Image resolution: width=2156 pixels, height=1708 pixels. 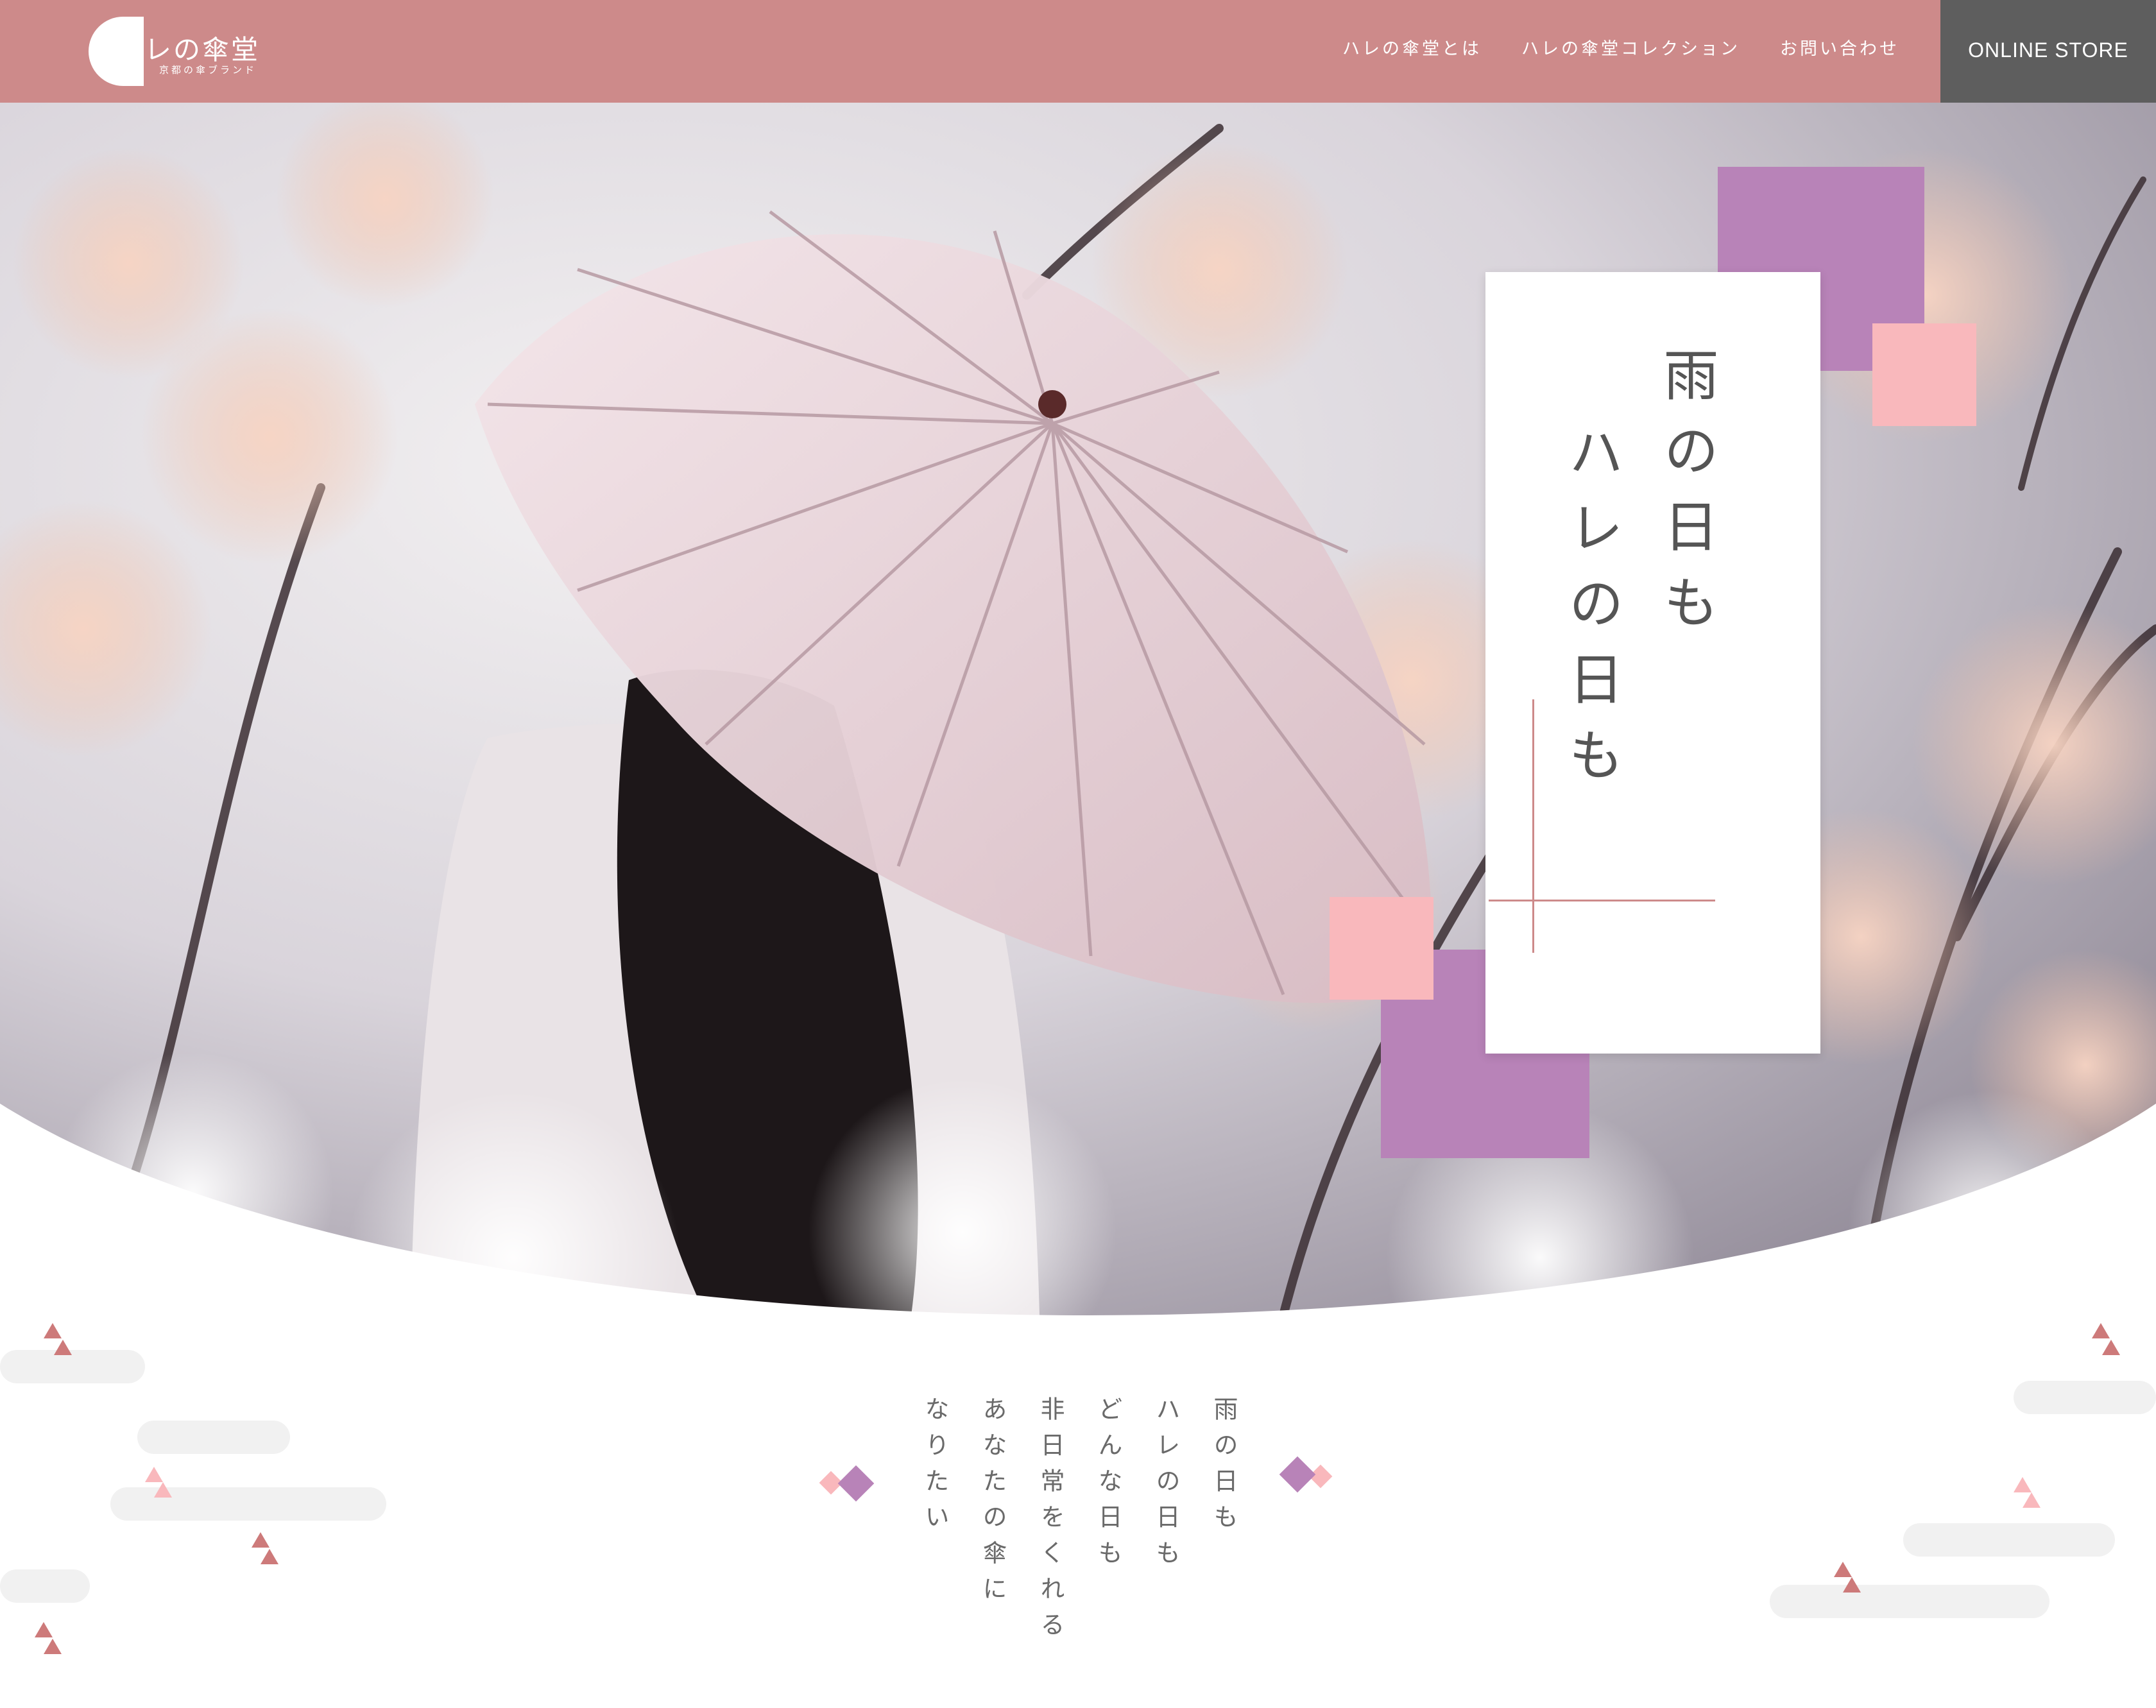 I want to click on message-line-5: あなたの傘に, so click(x=993, y=1504).